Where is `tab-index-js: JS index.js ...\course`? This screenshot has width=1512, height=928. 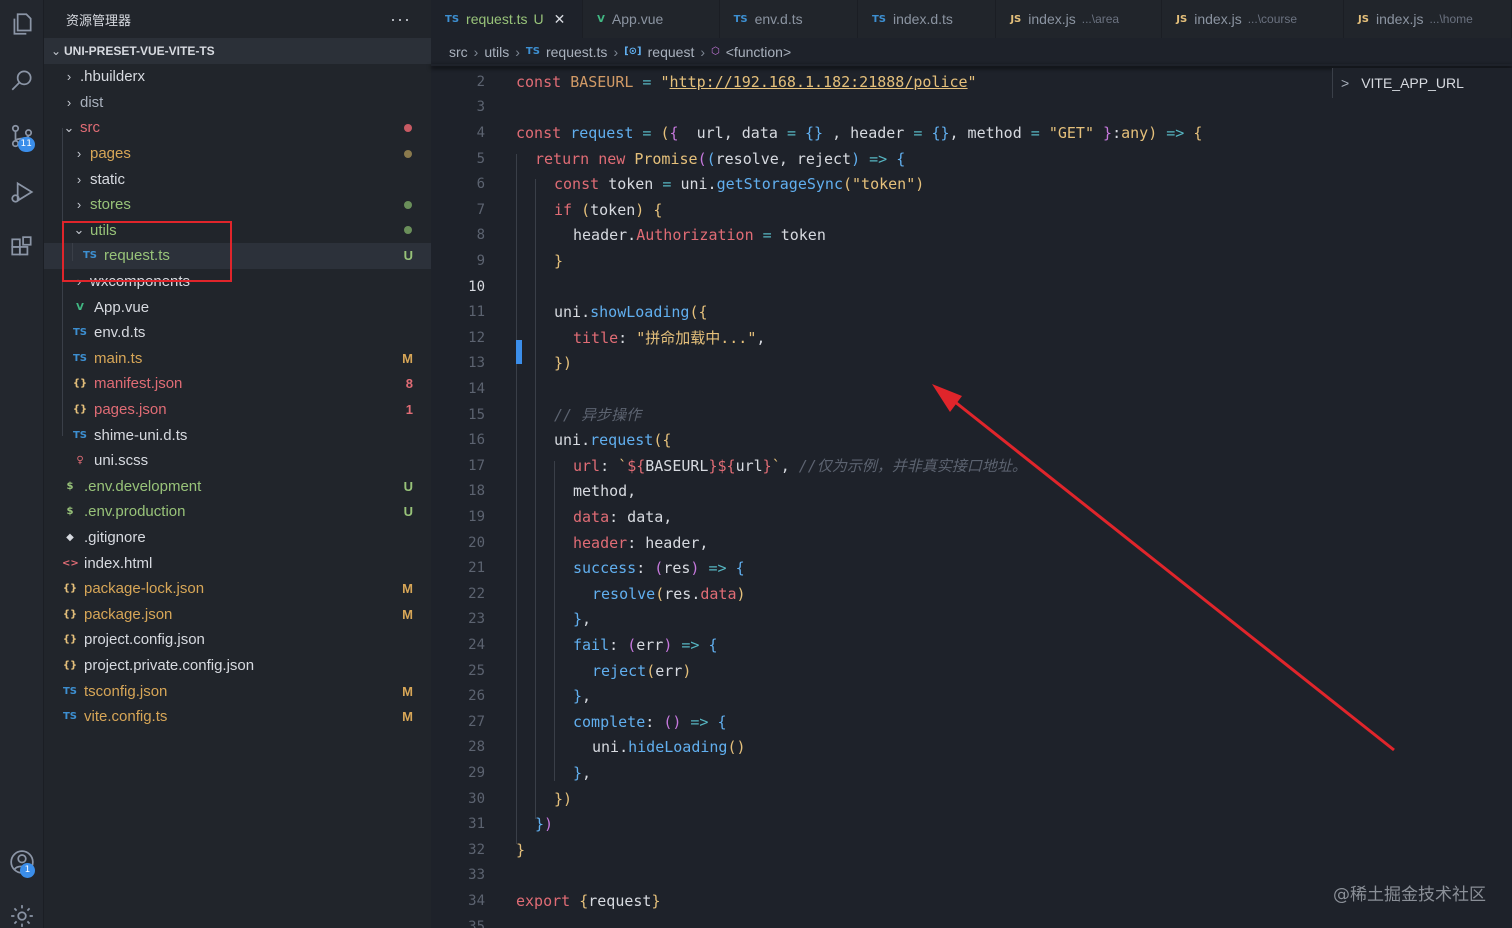 tab-index-js: JS index.js ...\course is located at coordinates (1253, 19).